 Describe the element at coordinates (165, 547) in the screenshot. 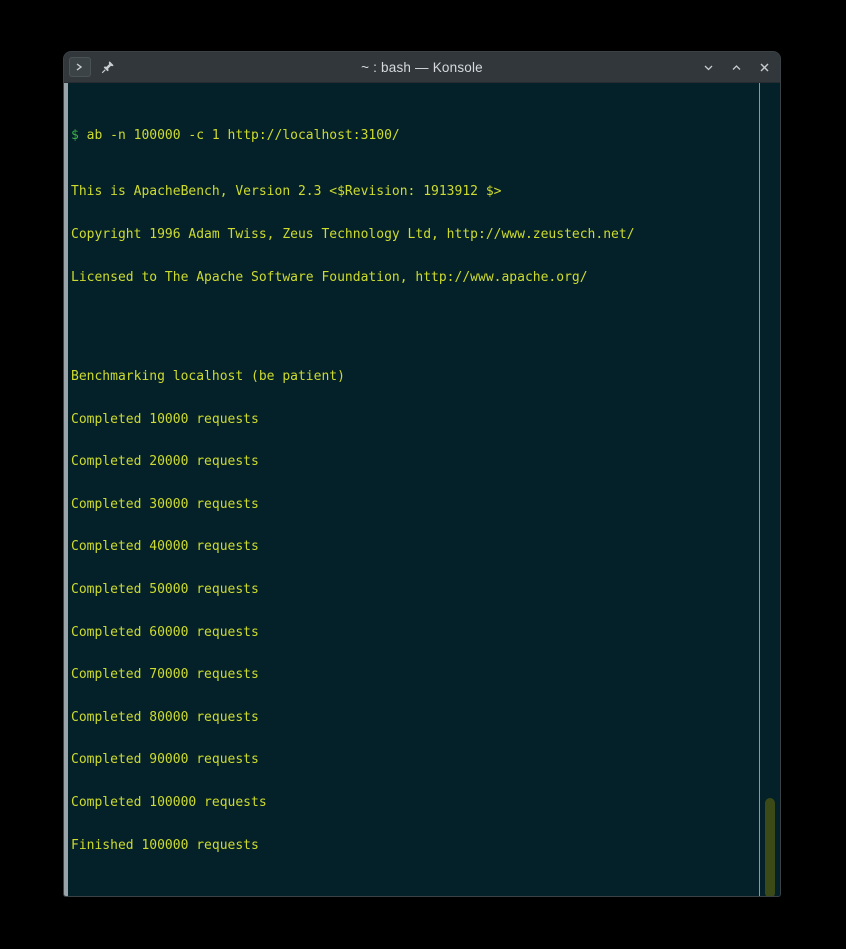

I see `output-line: Completed 40000 requests` at that location.